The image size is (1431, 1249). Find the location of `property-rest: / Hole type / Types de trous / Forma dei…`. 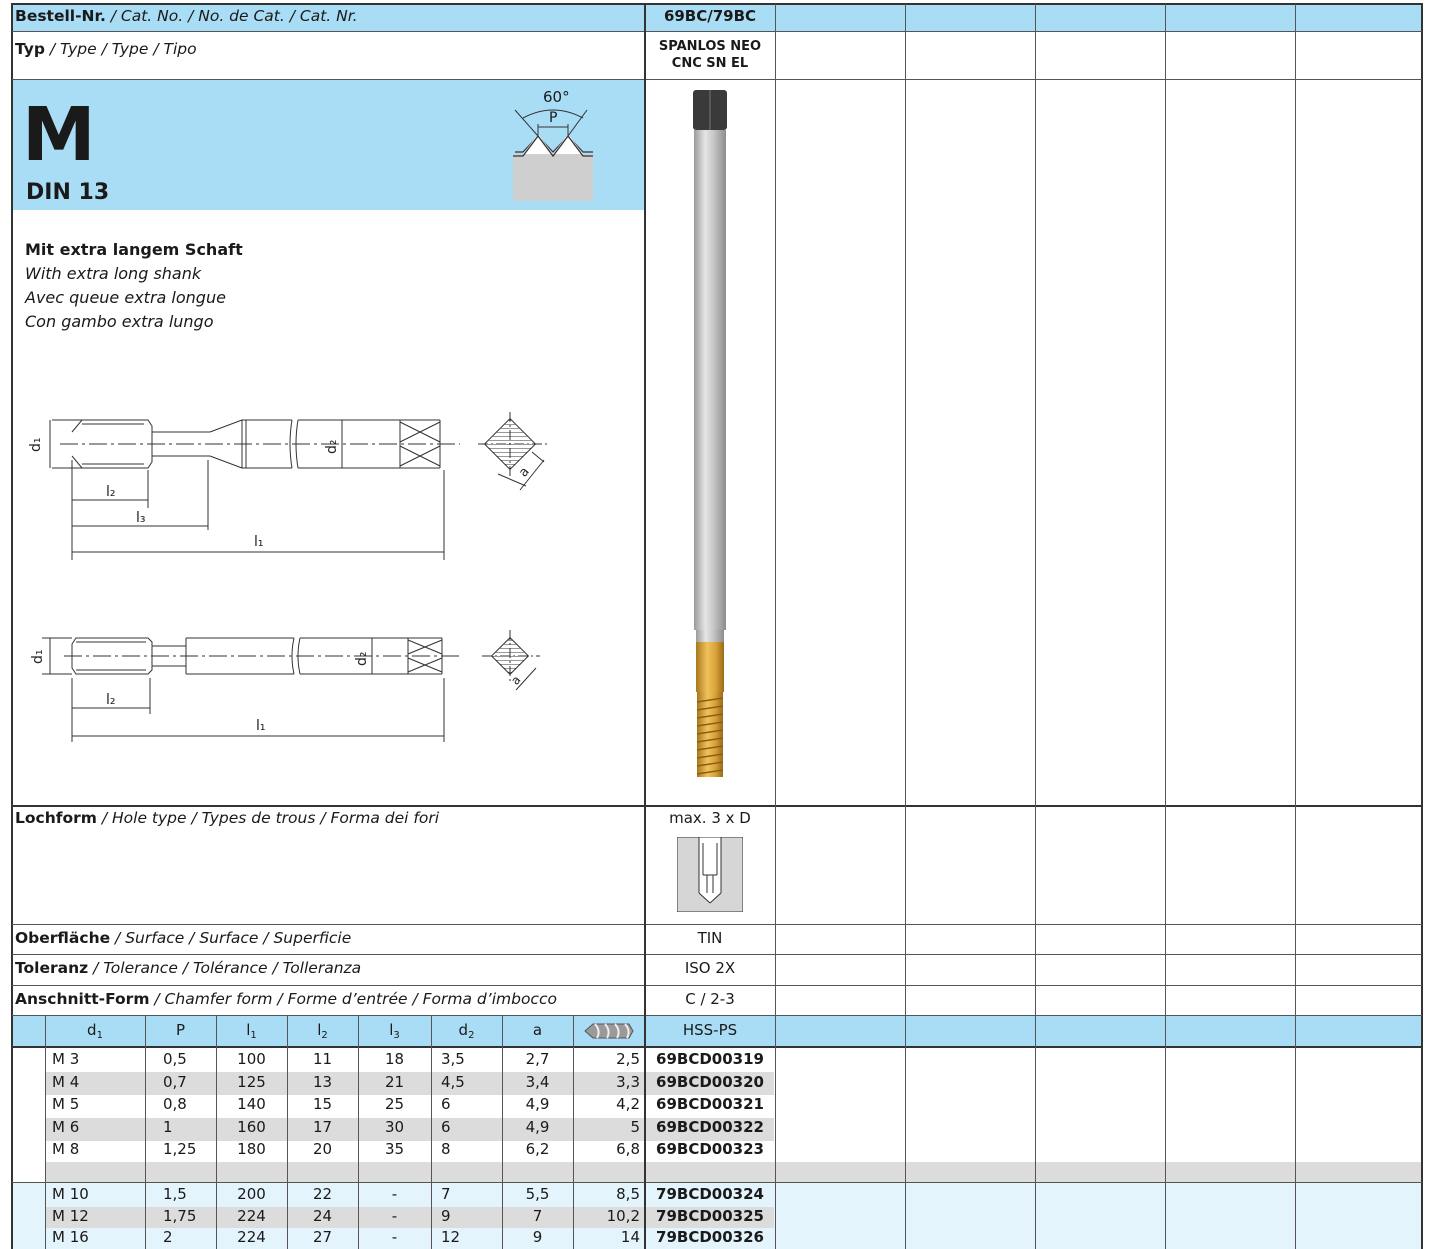

property-rest: / Hole type / Types de trous / Forma dei… is located at coordinates (268, 818).